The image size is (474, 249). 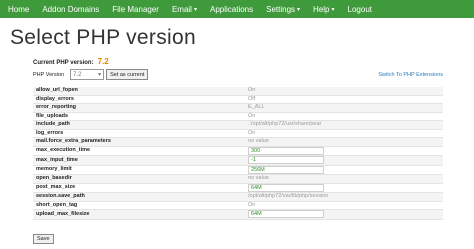 I want to click on nav-label: Applications, so click(x=231, y=9).